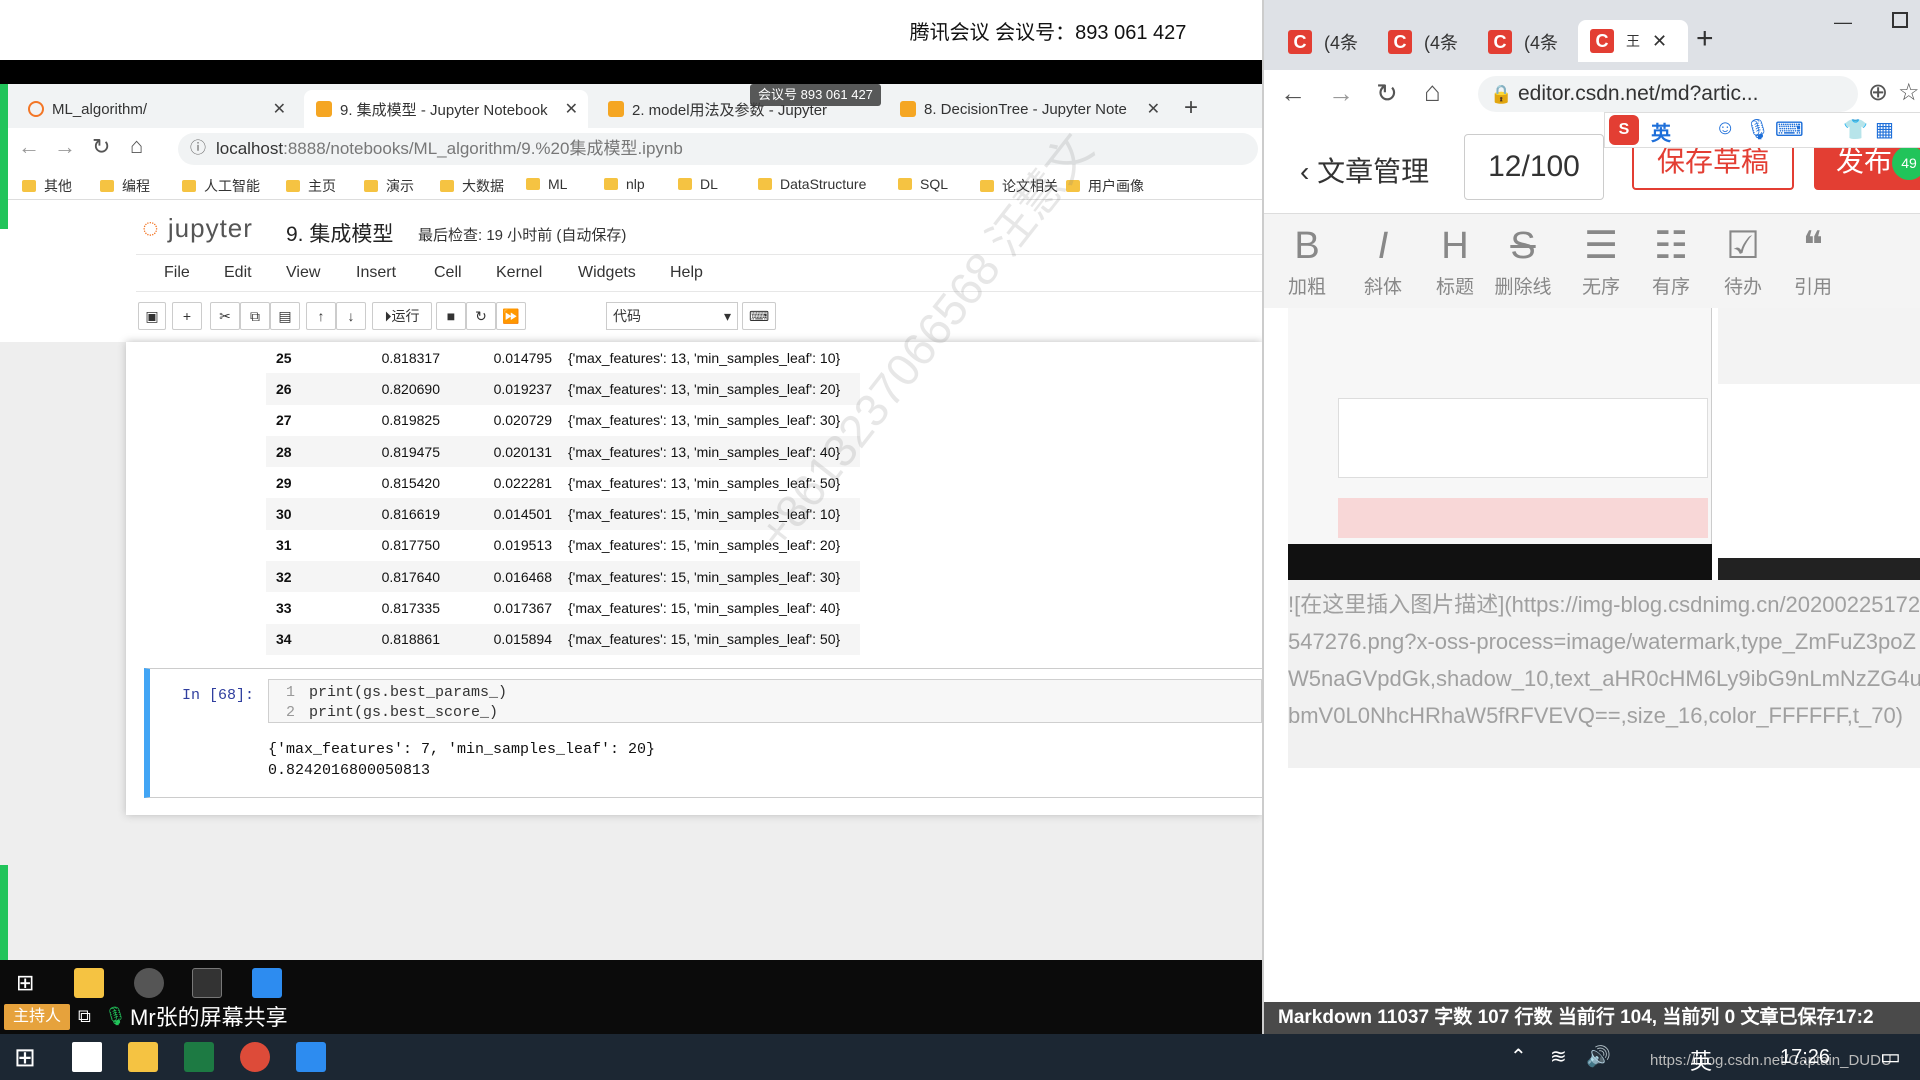  I want to click on jupyter-logo: ◌ jupyter, so click(197, 228).